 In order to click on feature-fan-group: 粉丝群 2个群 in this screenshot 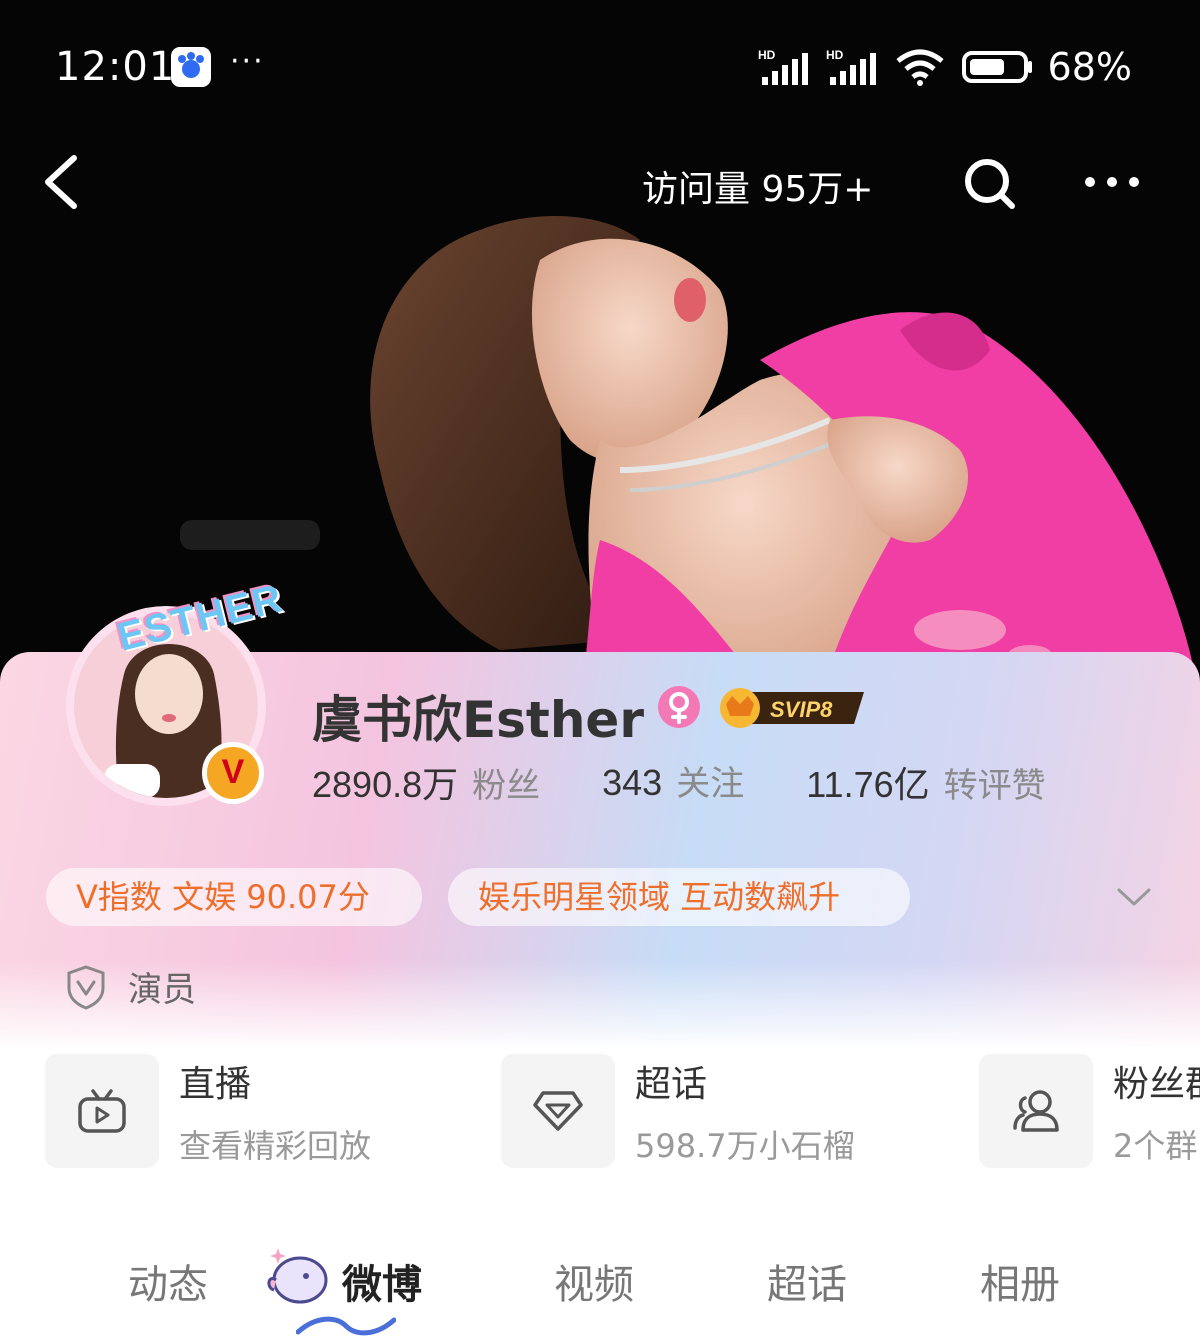, I will do `click(1089, 1111)`.